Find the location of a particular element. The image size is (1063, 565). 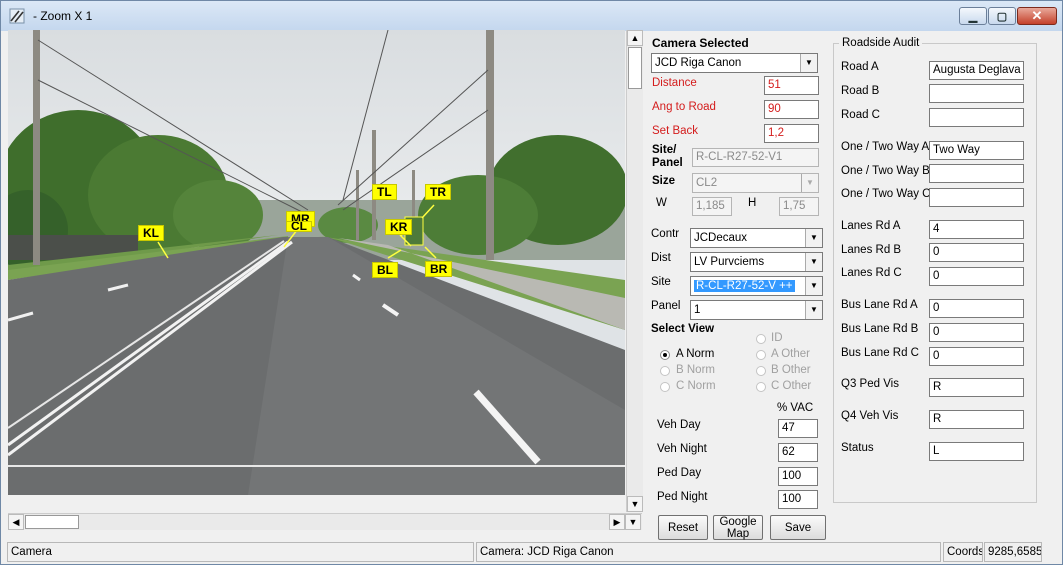

google-map-button: Google Map is located at coordinates (738, 527).